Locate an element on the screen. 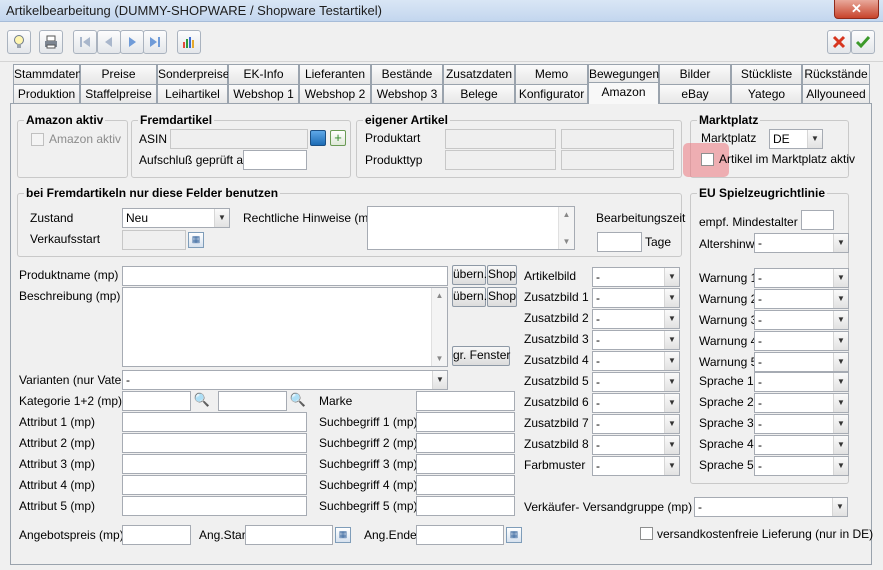 This screenshot has width=883, height=570. ok-check-icon is located at coordinates (863, 42).